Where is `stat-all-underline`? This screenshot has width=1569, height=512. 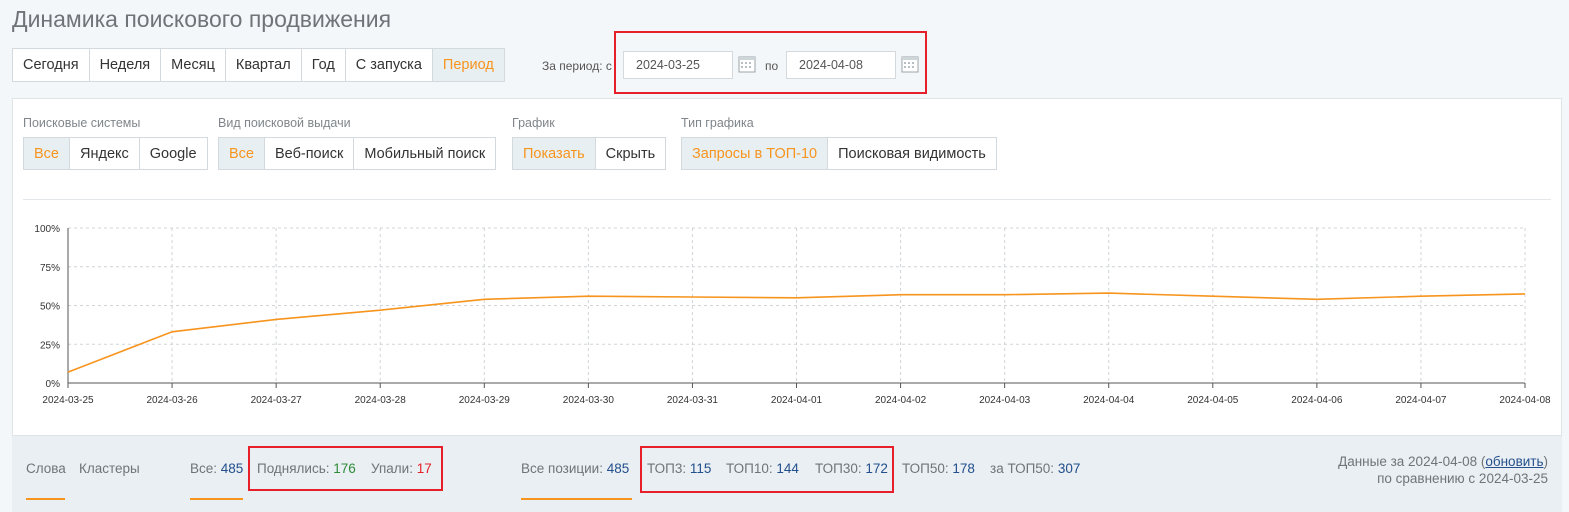 stat-all-underline is located at coordinates (216, 499).